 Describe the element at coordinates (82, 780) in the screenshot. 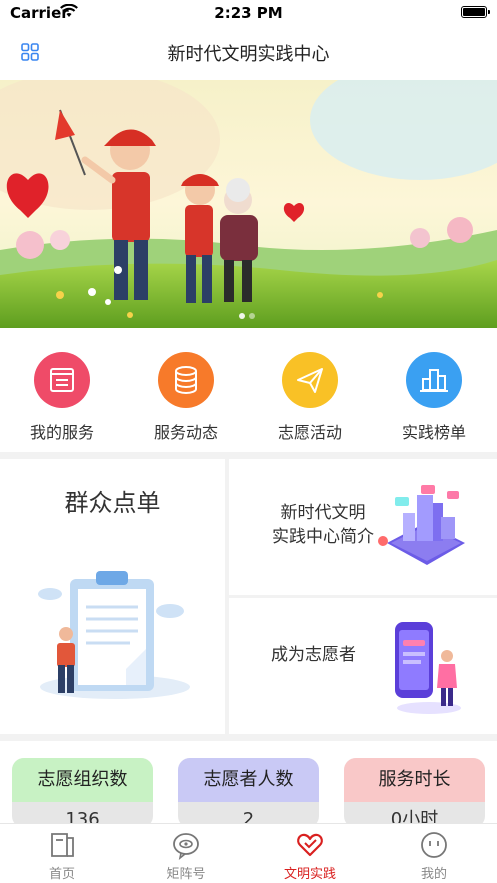

I see `stat-label: 志愿组织数` at that location.